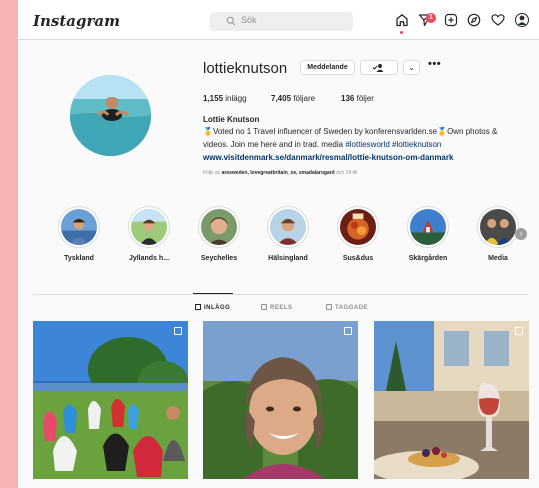 The height and width of the screenshot is (488, 539). I want to click on message-button: Meddelande, so click(327, 67).